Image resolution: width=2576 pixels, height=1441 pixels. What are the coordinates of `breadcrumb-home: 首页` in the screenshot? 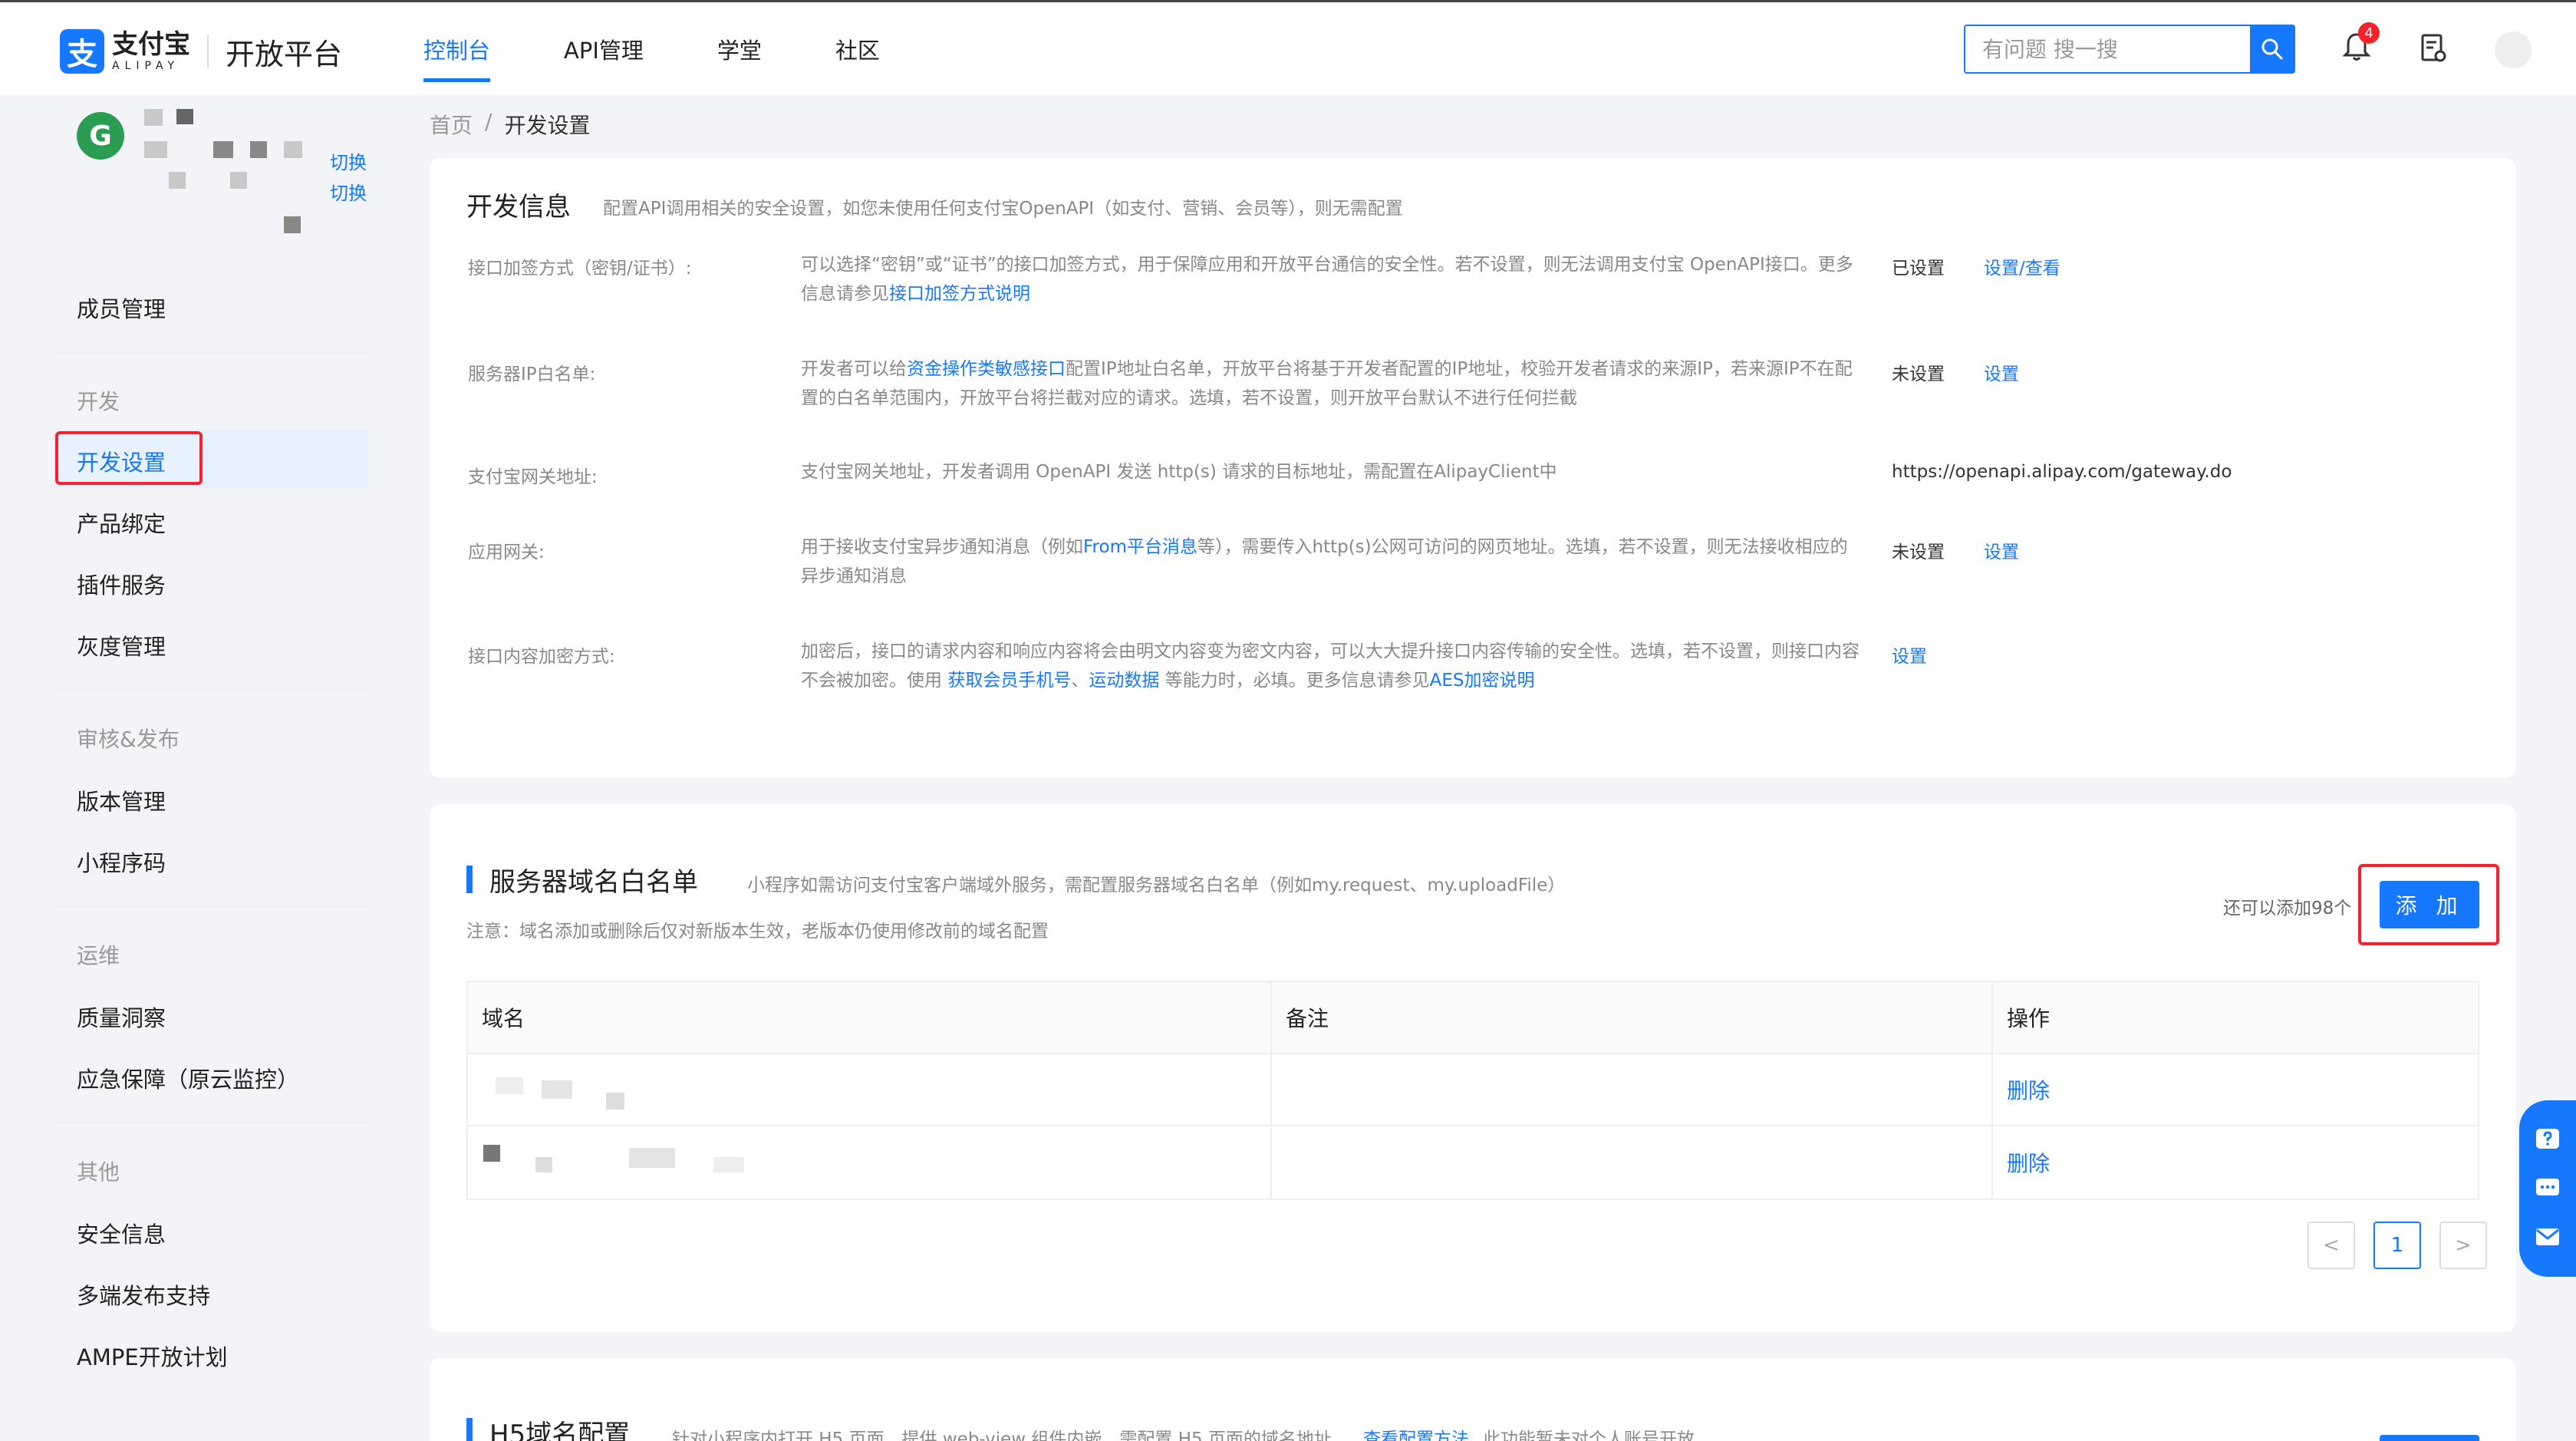 It's located at (451, 124).